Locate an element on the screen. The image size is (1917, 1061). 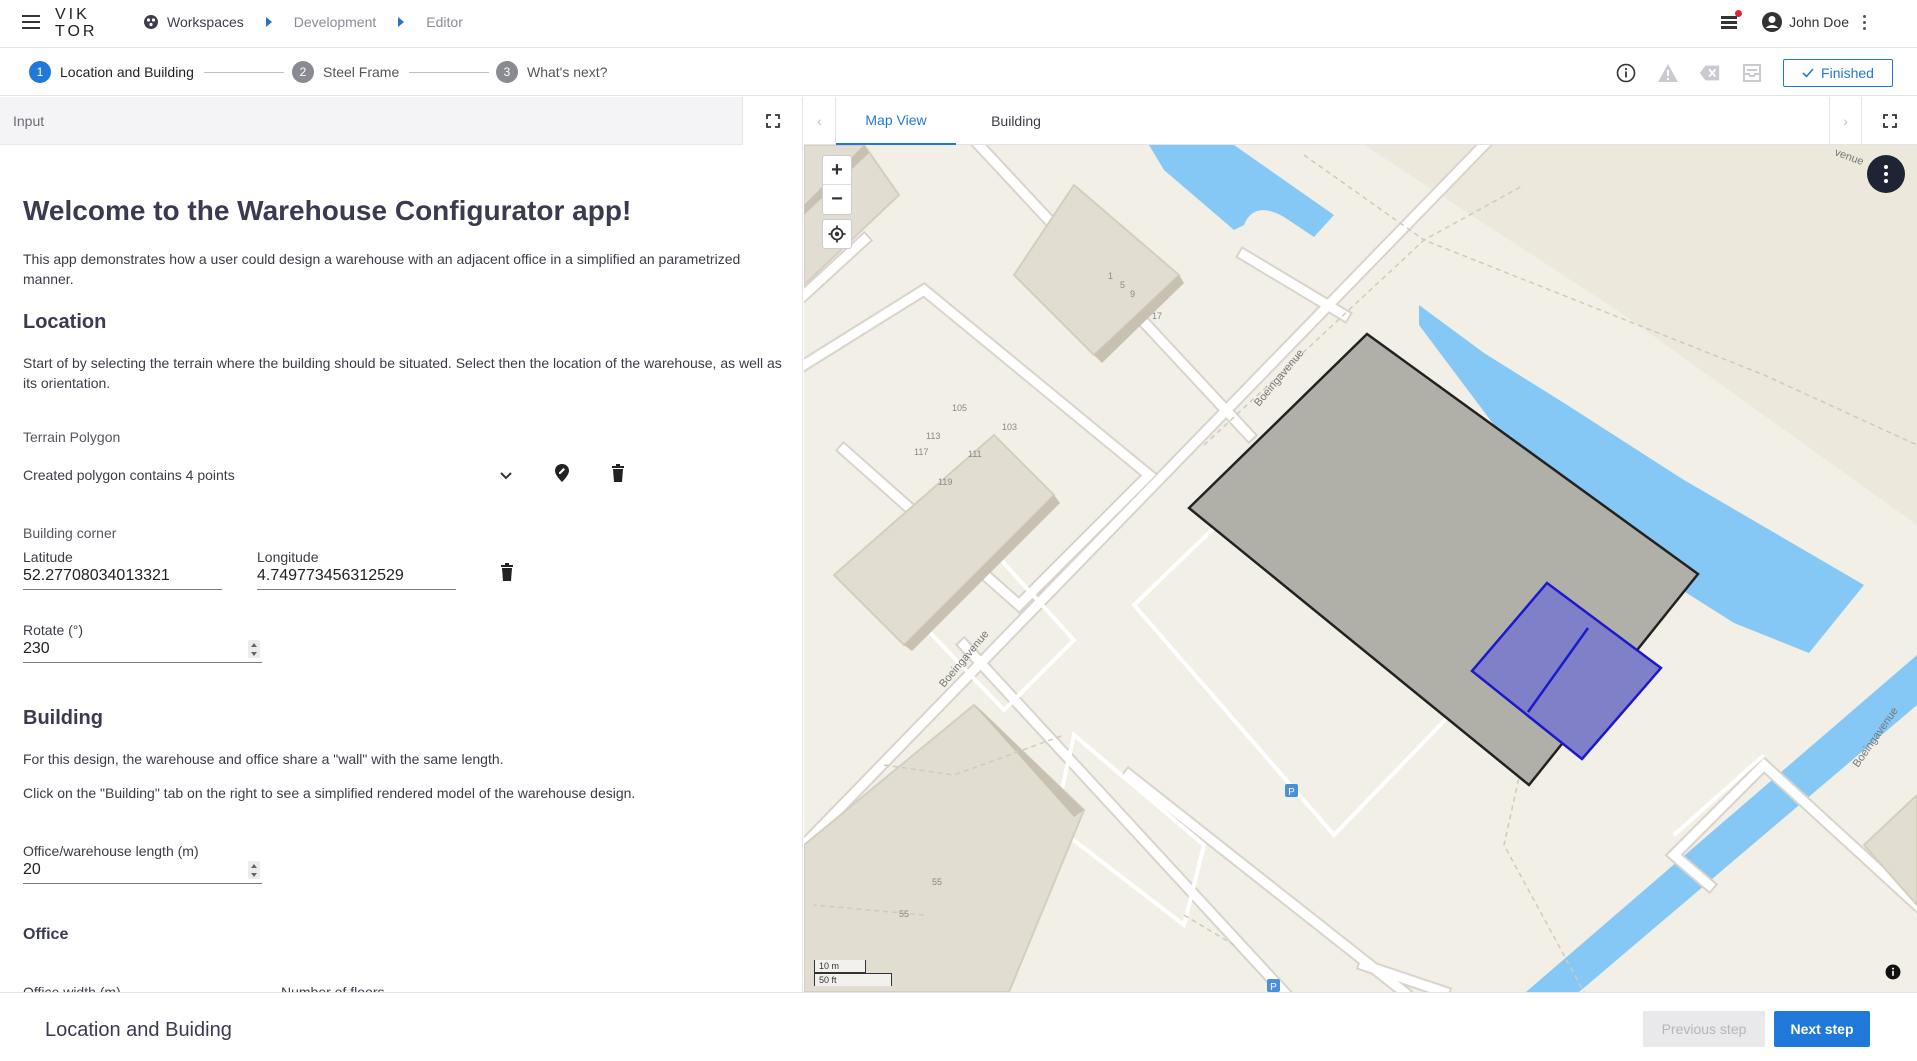
finished-button: Finished is located at coordinates (1838, 73).